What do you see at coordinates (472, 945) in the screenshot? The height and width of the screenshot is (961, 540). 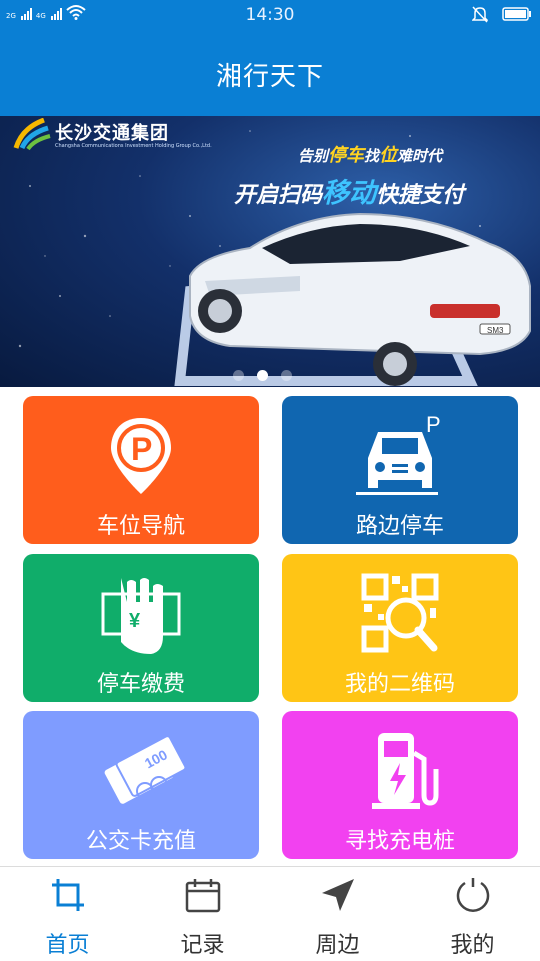 I see `tab-label: 我的` at bounding box center [472, 945].